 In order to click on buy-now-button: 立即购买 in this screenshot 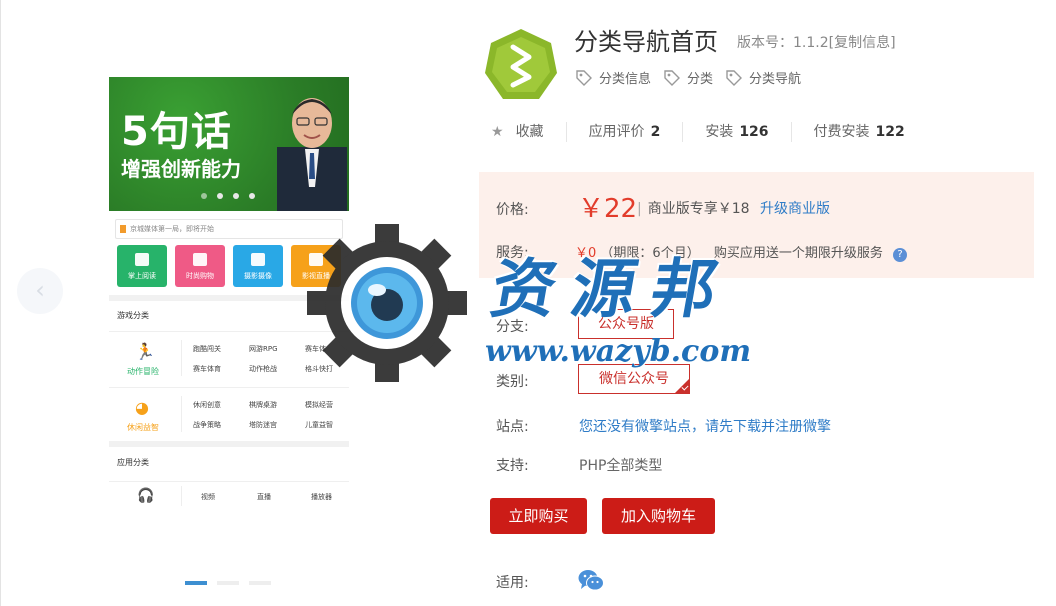, I will do `click(538, 516)`.